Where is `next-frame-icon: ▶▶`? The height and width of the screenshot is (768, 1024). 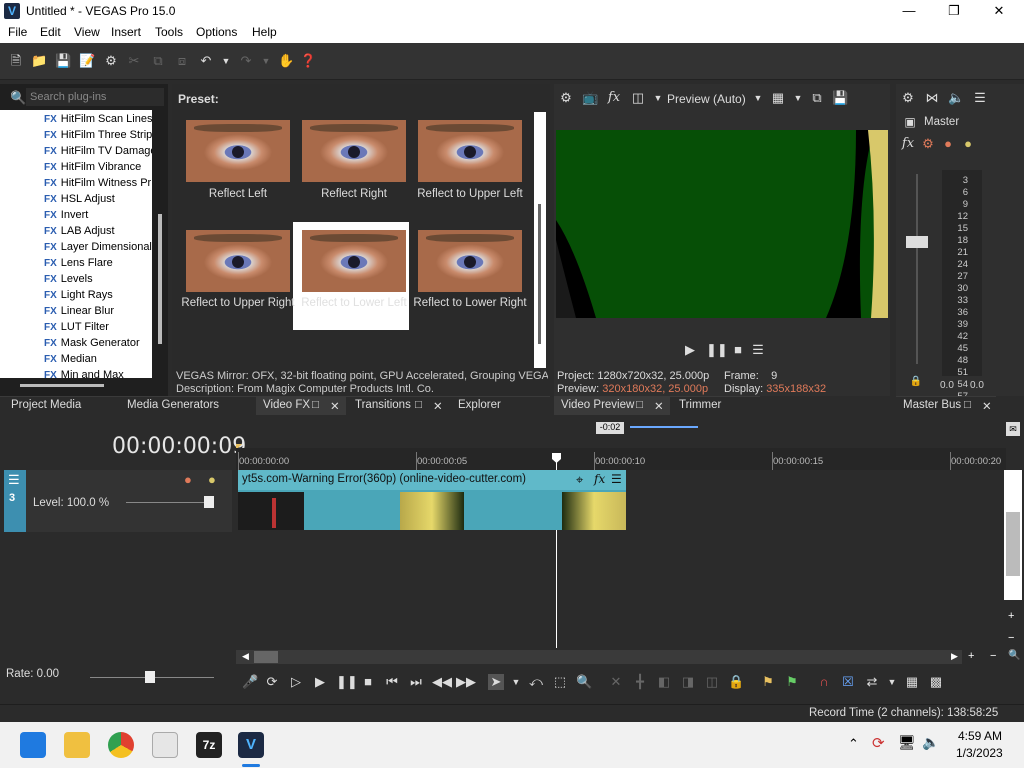
next-frame-icon: ▶▶ is located at coordinates (466, 682).